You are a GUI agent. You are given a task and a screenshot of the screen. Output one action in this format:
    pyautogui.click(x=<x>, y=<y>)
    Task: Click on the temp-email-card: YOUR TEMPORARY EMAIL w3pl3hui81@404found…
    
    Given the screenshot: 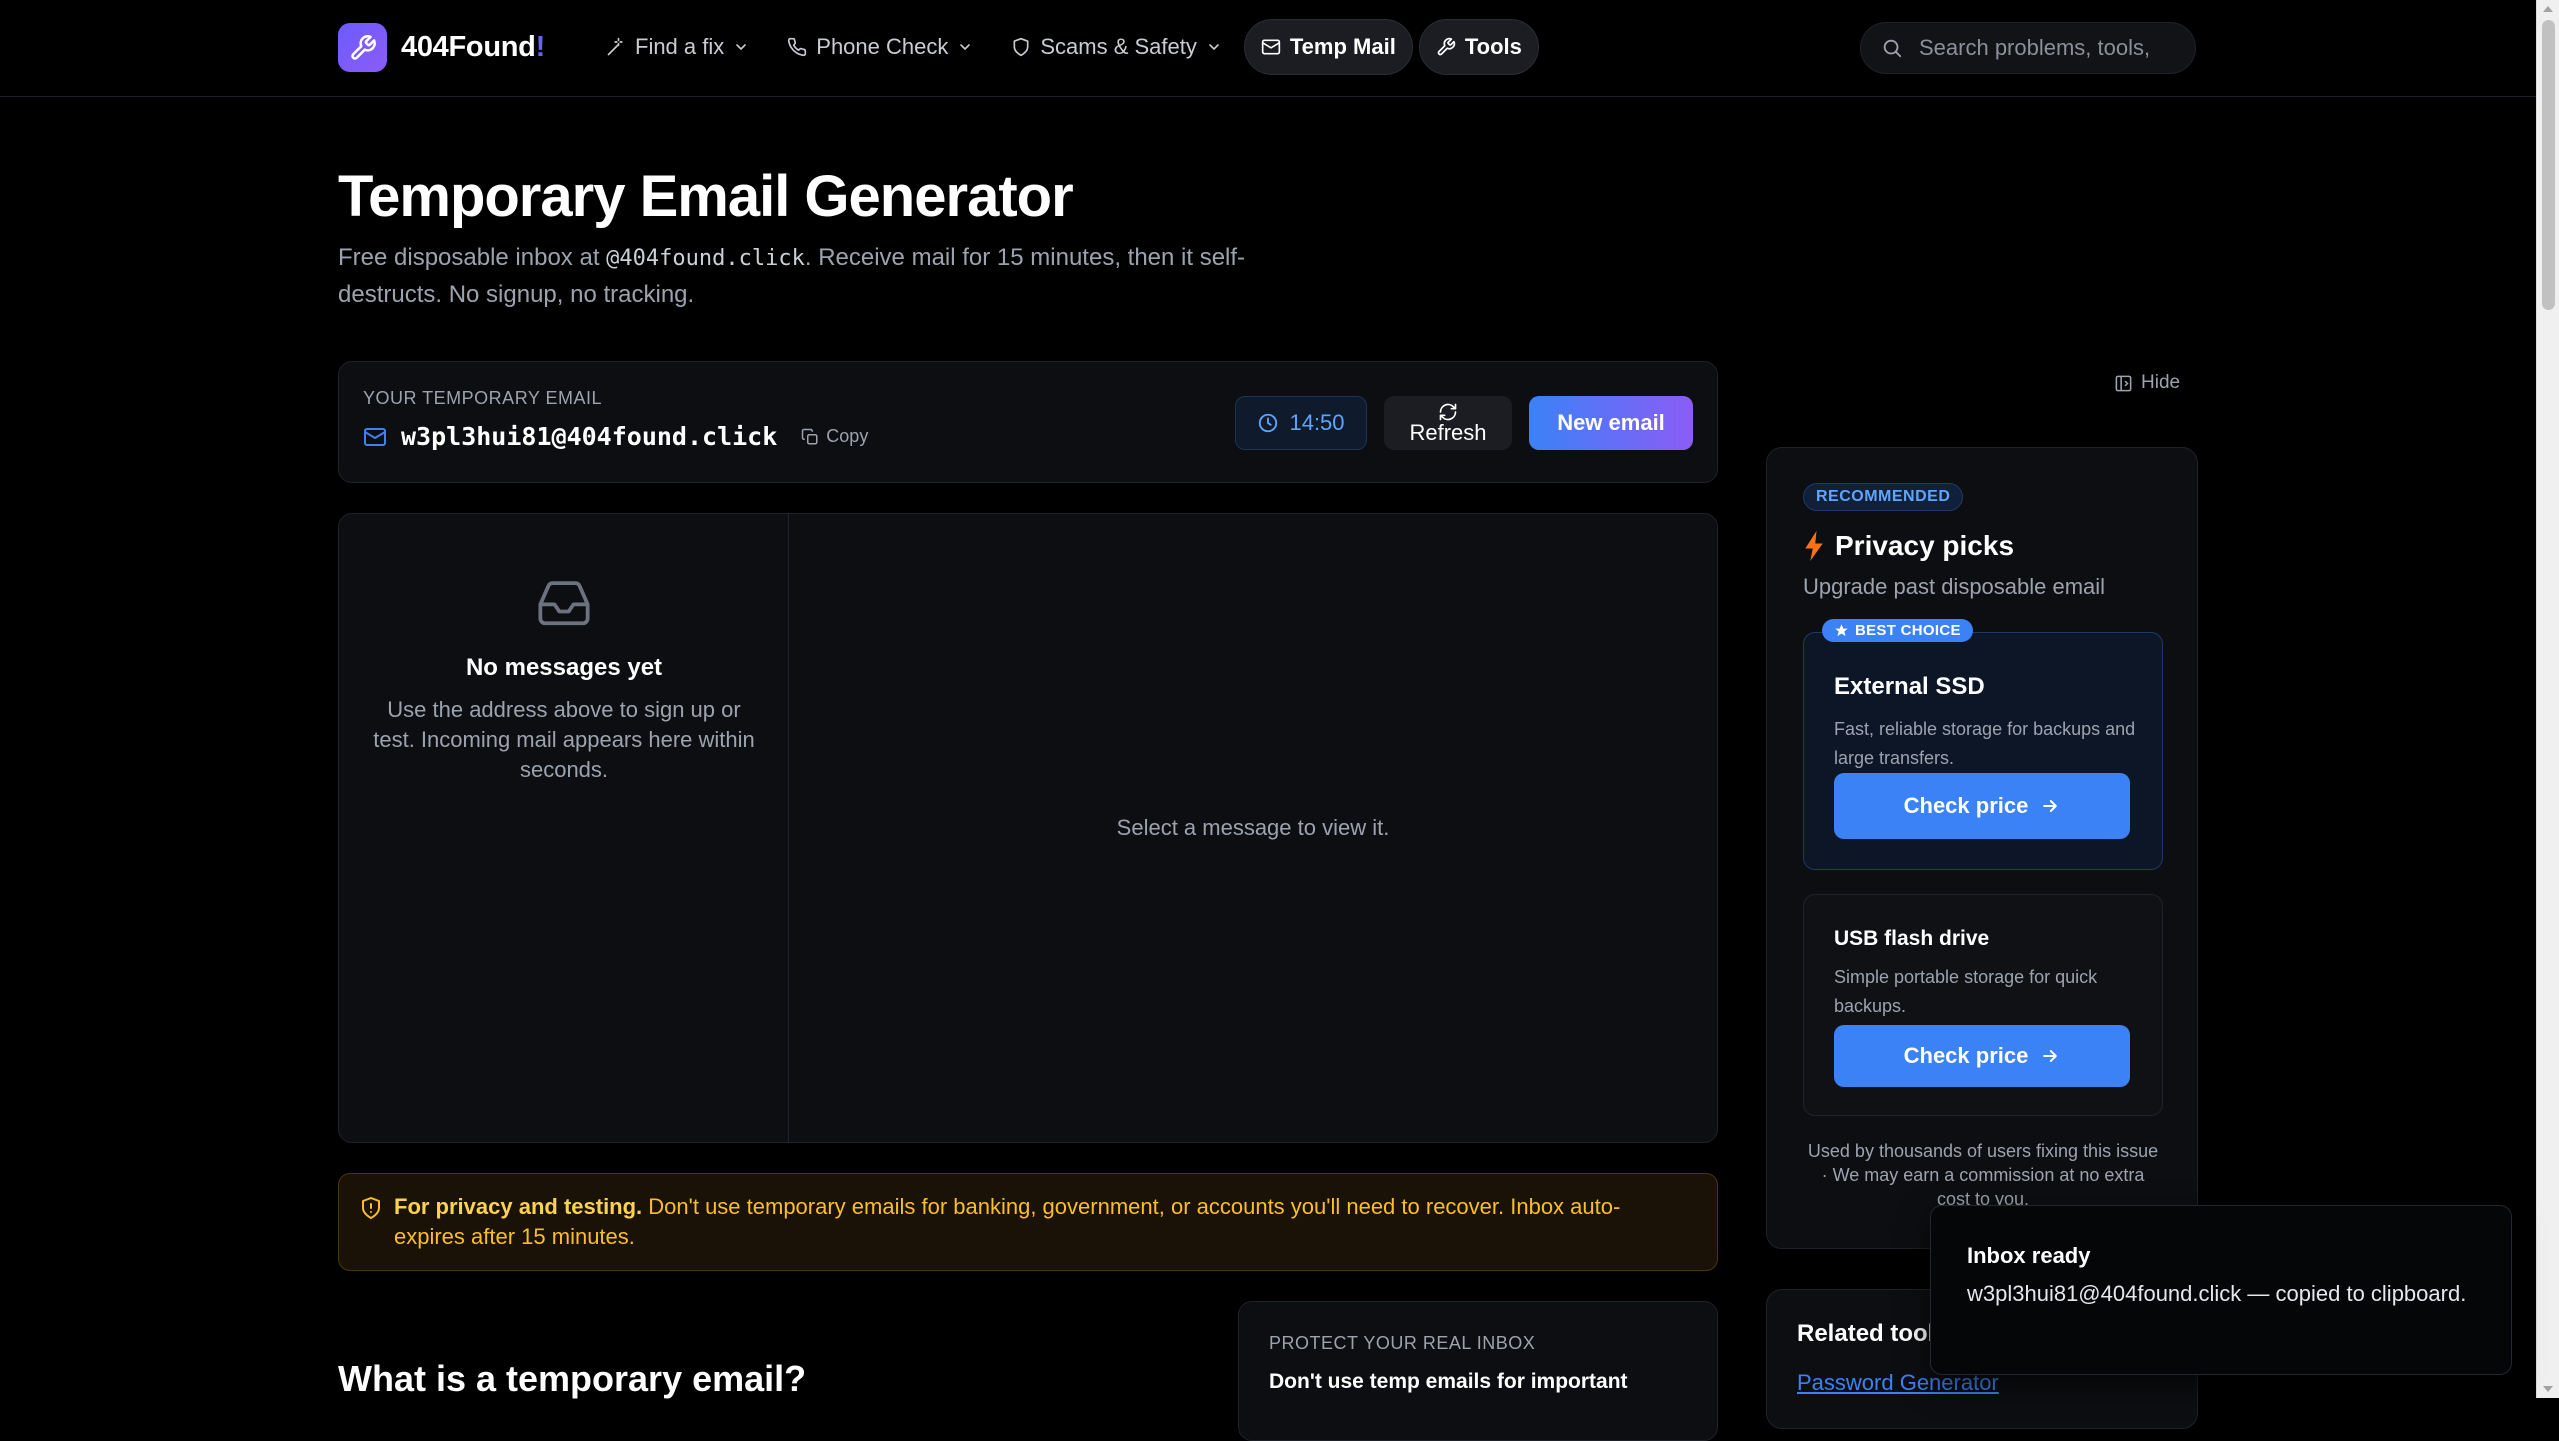 What is the action you would take?
    pyautogui.click(x=1028, y=422)
    